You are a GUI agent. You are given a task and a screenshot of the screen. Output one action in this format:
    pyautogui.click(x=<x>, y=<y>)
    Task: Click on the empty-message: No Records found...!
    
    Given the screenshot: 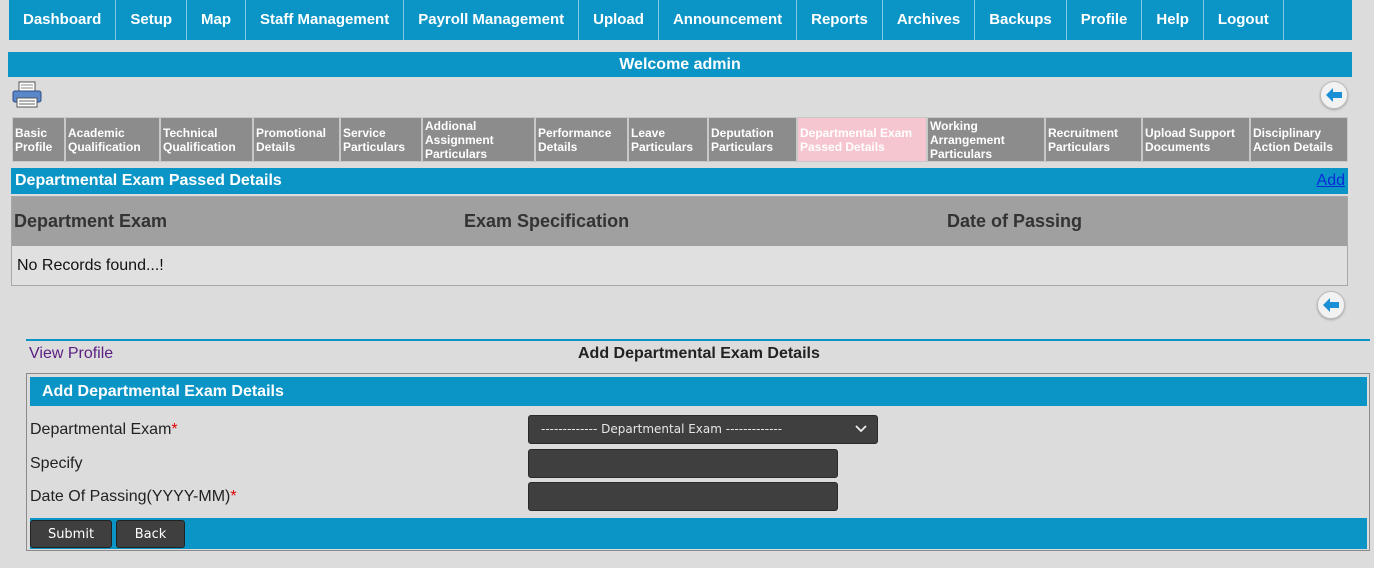 What is the action you would take?
    pyautogui.click(x=90, y=265)
    